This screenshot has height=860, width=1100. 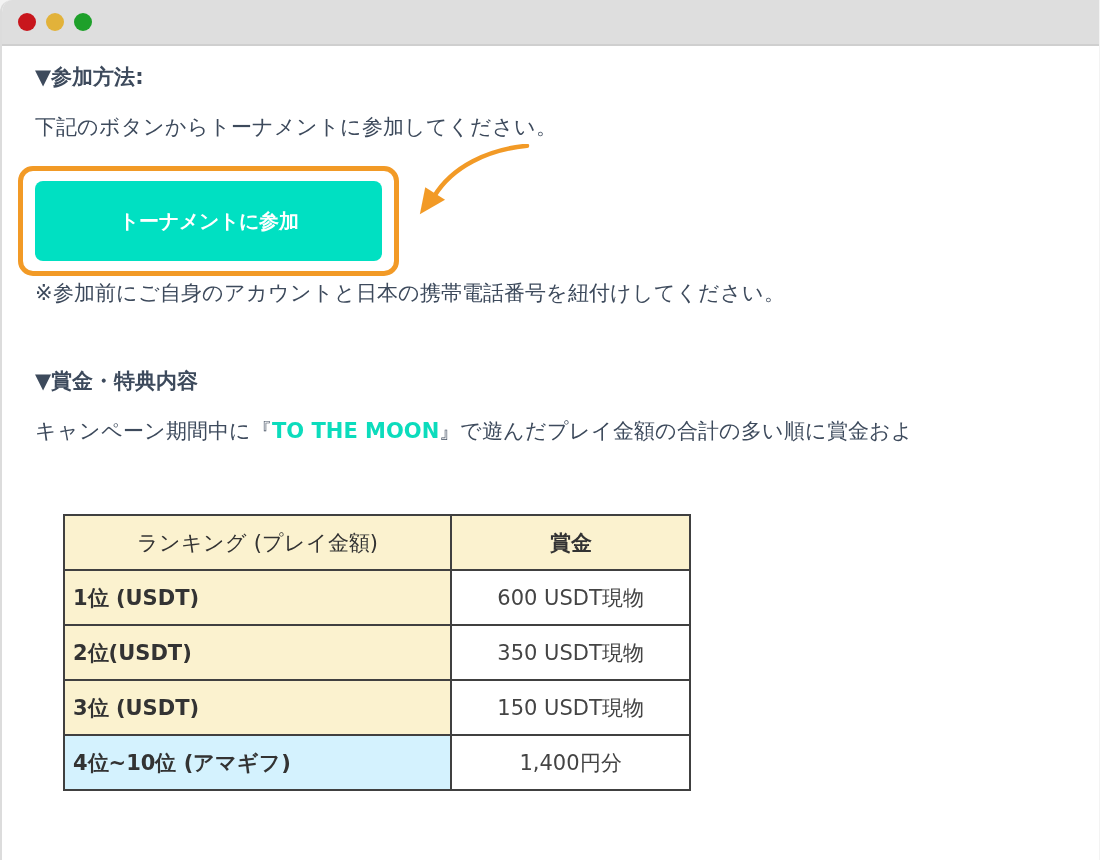 What do you see at coordinates (296, 127) in the screenshot?
I see `instruction-text: 下記のボタンからトーナメントに参加してください。` at bounding box center [296, 127].